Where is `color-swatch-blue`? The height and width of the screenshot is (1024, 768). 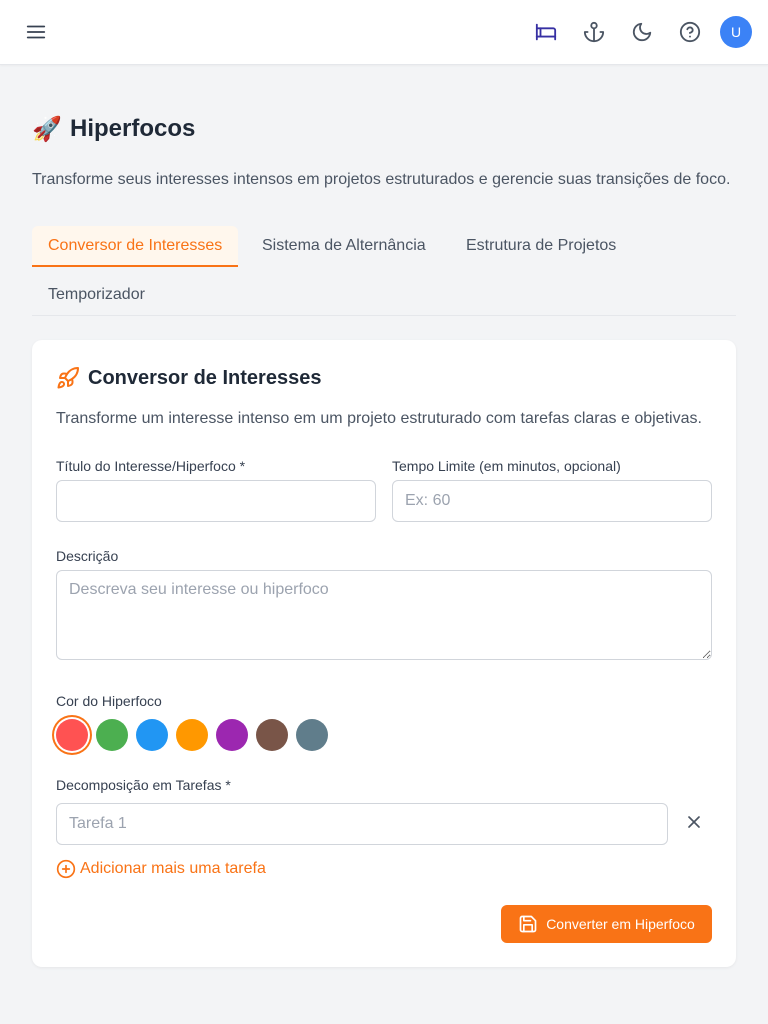
color-swatch-blue is located at coordinates (152, 735).